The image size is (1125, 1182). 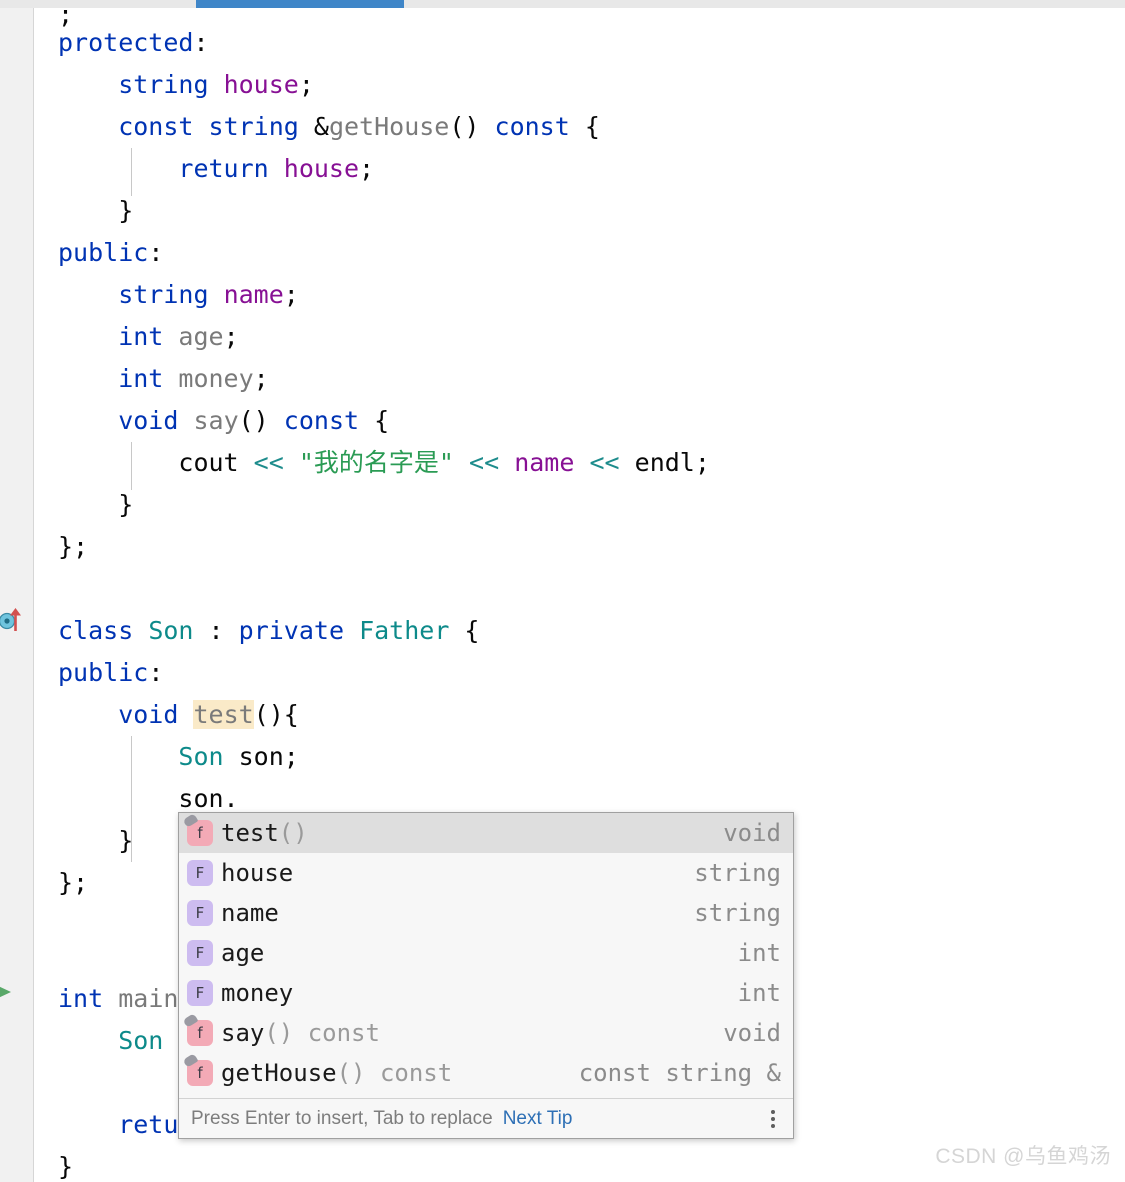 What do you see at coordinates (16, 621) in the screenshot?
I see `implementing-arrow-icon` at bounding box center [16, 621].